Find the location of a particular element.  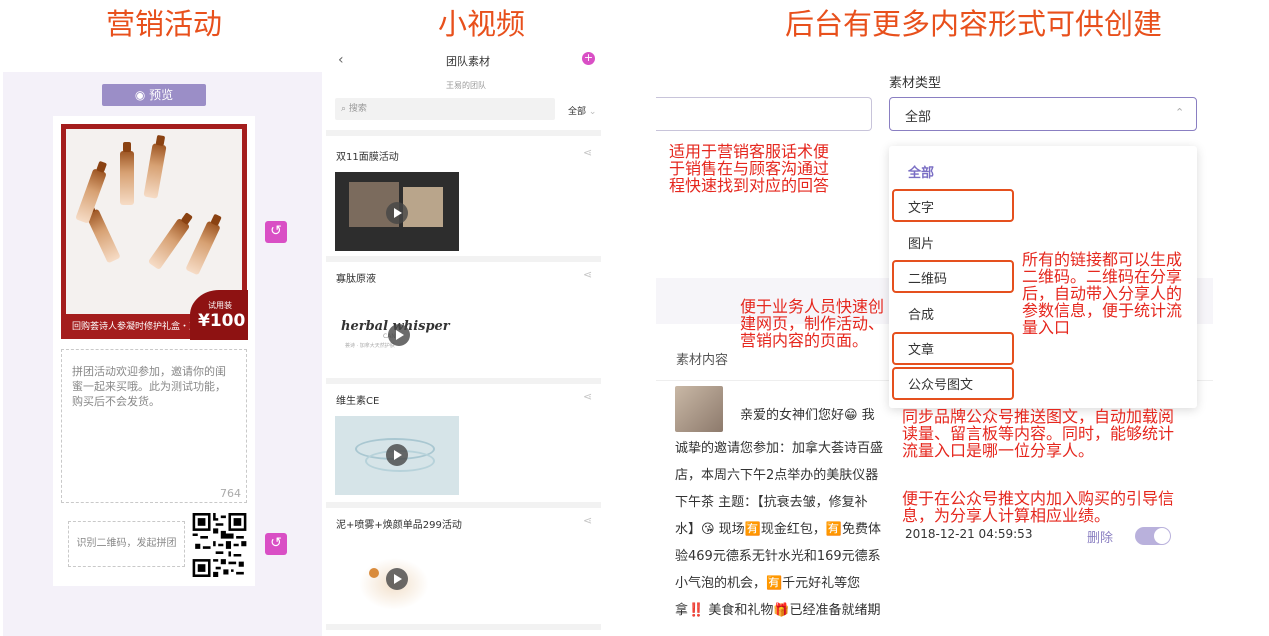

back-icon: ‹ is located at coordinates (341, 60).